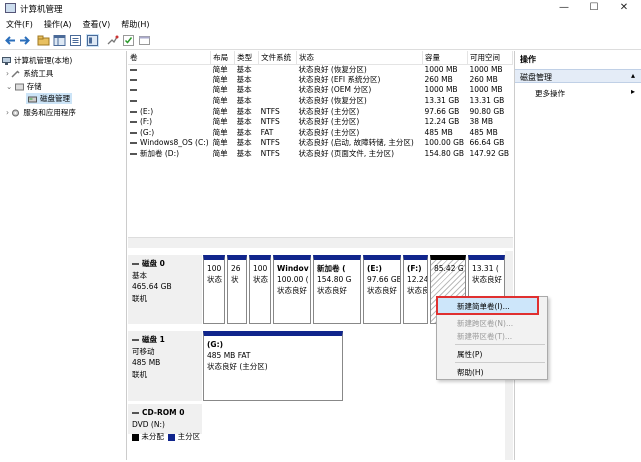  What do you see at coordinates (134, 23) in the screenshot?
I see `menu-help: 帮助(H)` at bounding box center [134, 23].